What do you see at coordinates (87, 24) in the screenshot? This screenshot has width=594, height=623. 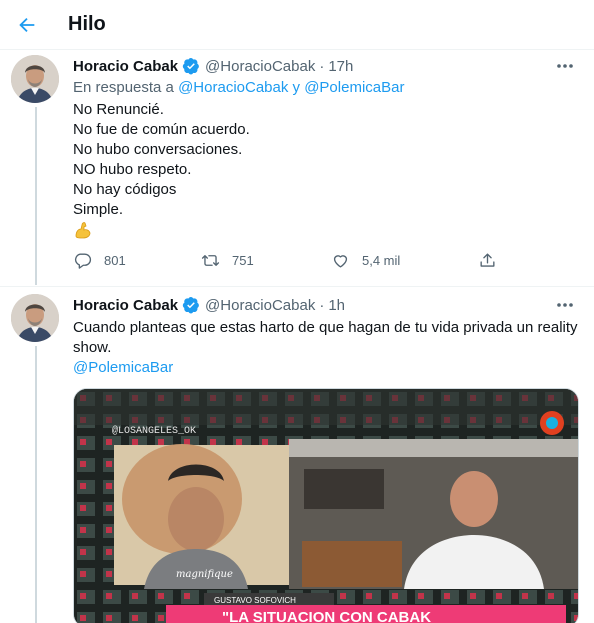 I see `page-title: Hilo` at bounding box center [87, 24].